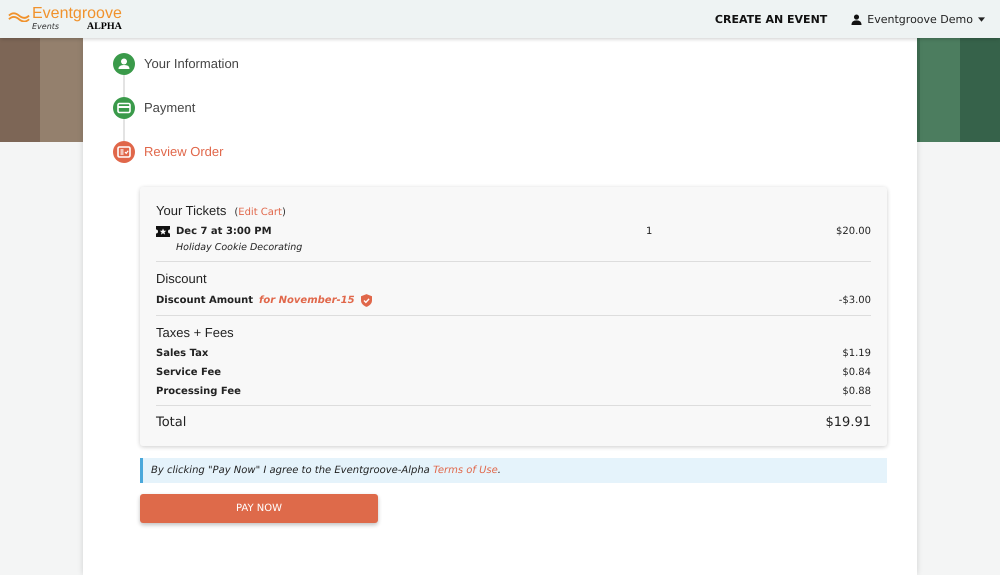 Image resolution: width=1000 pixels, height=575 pixels. What do you see at coordinates (171, 422) in the screenshot?
I see `total-label: Total` at bounding box center [171, 422].